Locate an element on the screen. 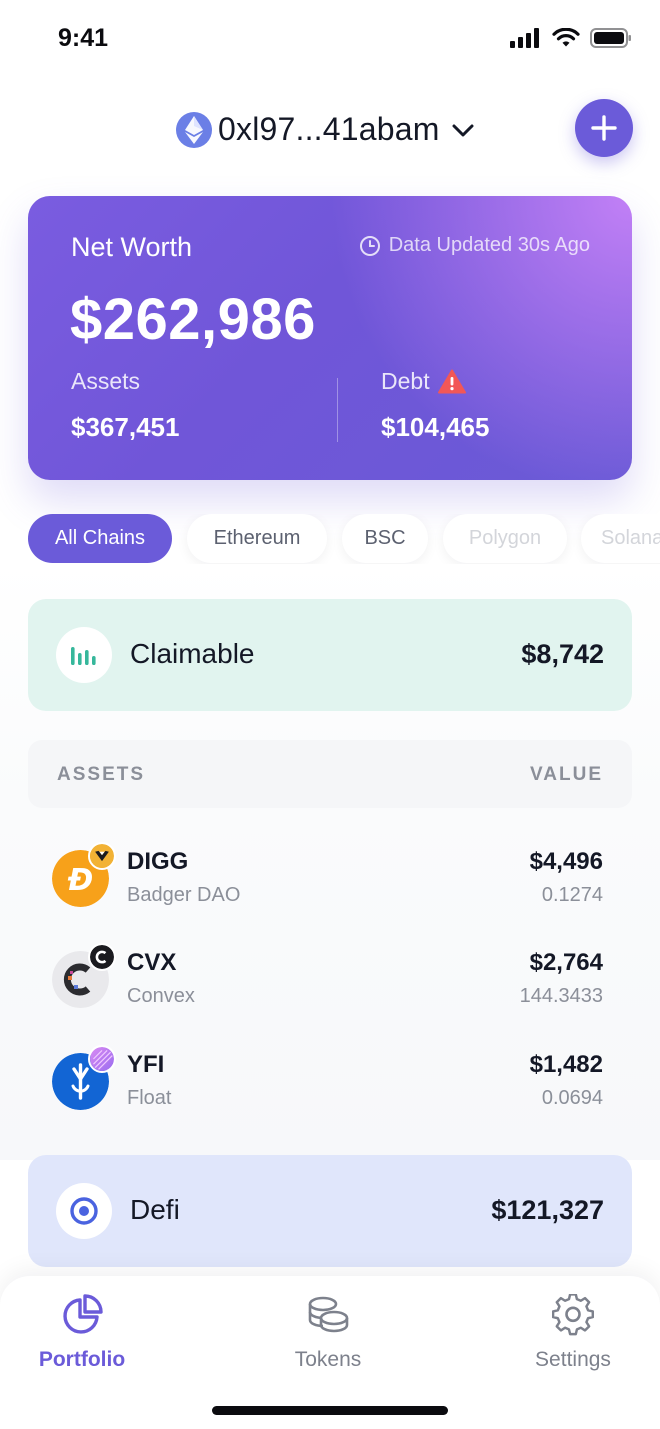 This screenshot has height=1429, width=660. coins-icon is located at coordinates (328, 1314).